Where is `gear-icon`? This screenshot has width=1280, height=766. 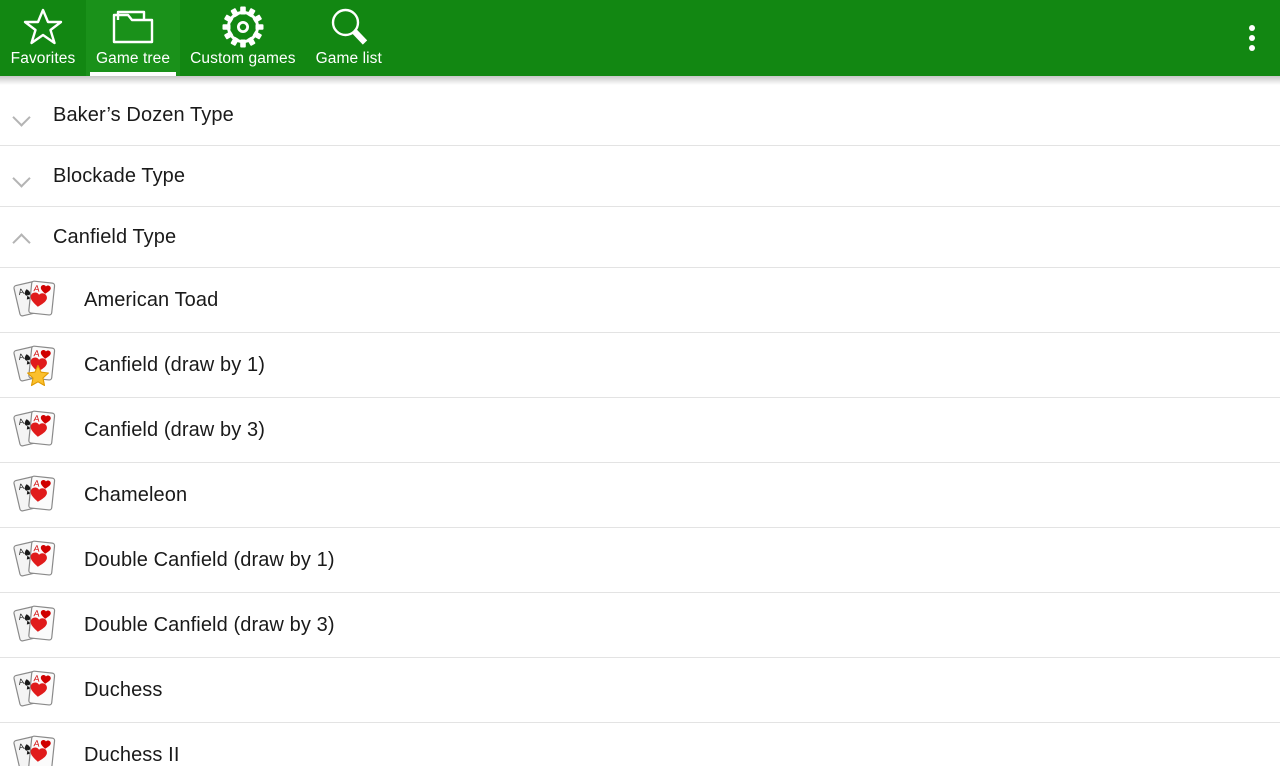
gear-icon is located at coordinates (243, 27).